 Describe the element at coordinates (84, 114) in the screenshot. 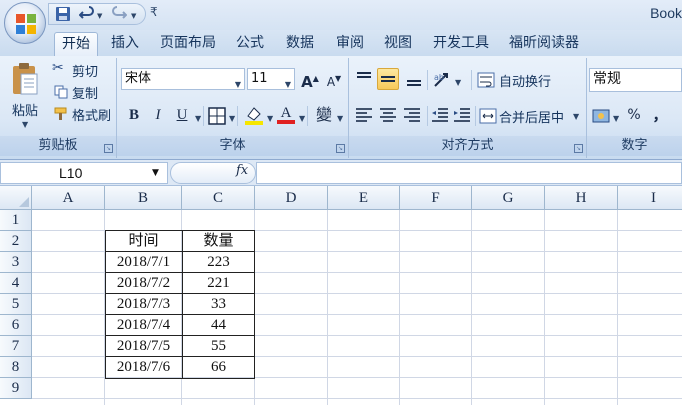

I see `format-painter-button: 格式刷` at that location.